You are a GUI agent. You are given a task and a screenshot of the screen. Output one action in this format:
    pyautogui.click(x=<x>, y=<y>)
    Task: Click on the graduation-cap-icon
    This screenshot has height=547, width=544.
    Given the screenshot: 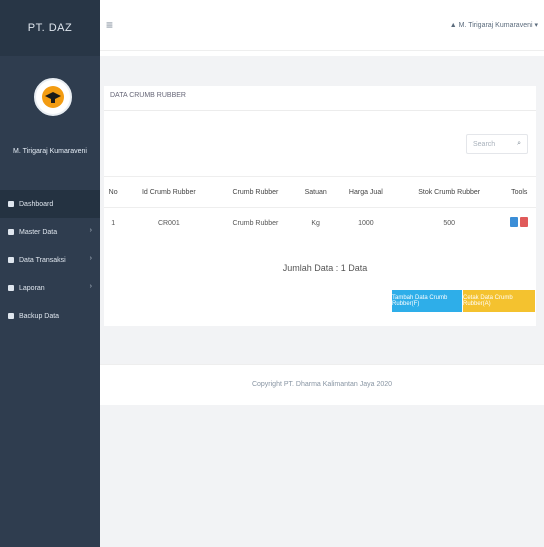 What is the action you would take?
    pyautogui.click(x=53, y=97)
    